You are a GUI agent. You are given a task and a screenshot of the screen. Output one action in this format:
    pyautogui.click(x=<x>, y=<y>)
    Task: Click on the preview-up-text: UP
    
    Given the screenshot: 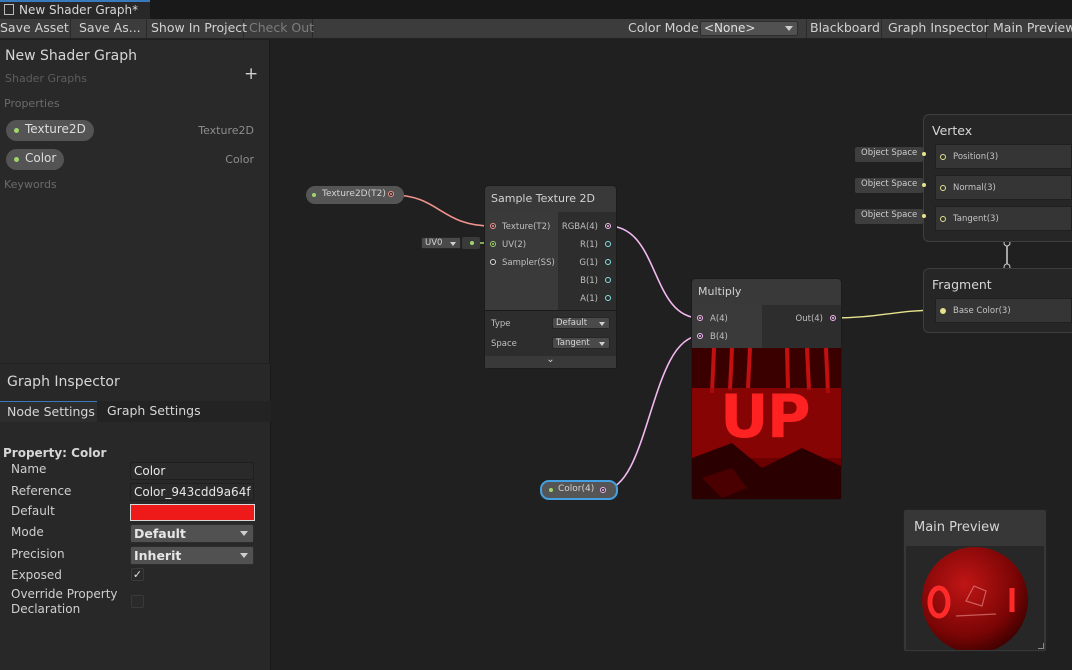 What is the action you would take?
    pyautogui.click(x=765, y=417)
    